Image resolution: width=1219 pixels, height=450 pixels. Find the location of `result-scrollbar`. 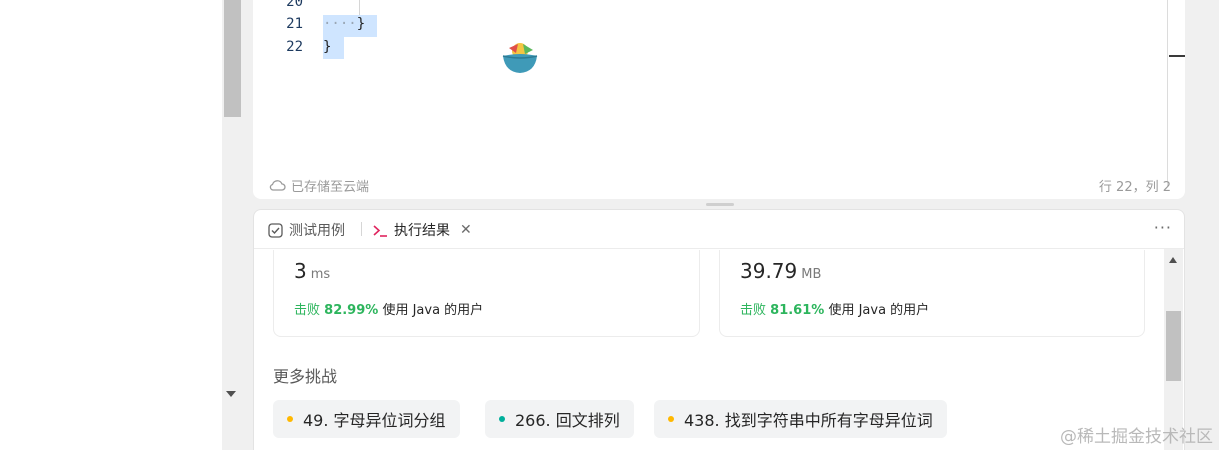

result-scrollbar is located at coordinates (1173, 349).